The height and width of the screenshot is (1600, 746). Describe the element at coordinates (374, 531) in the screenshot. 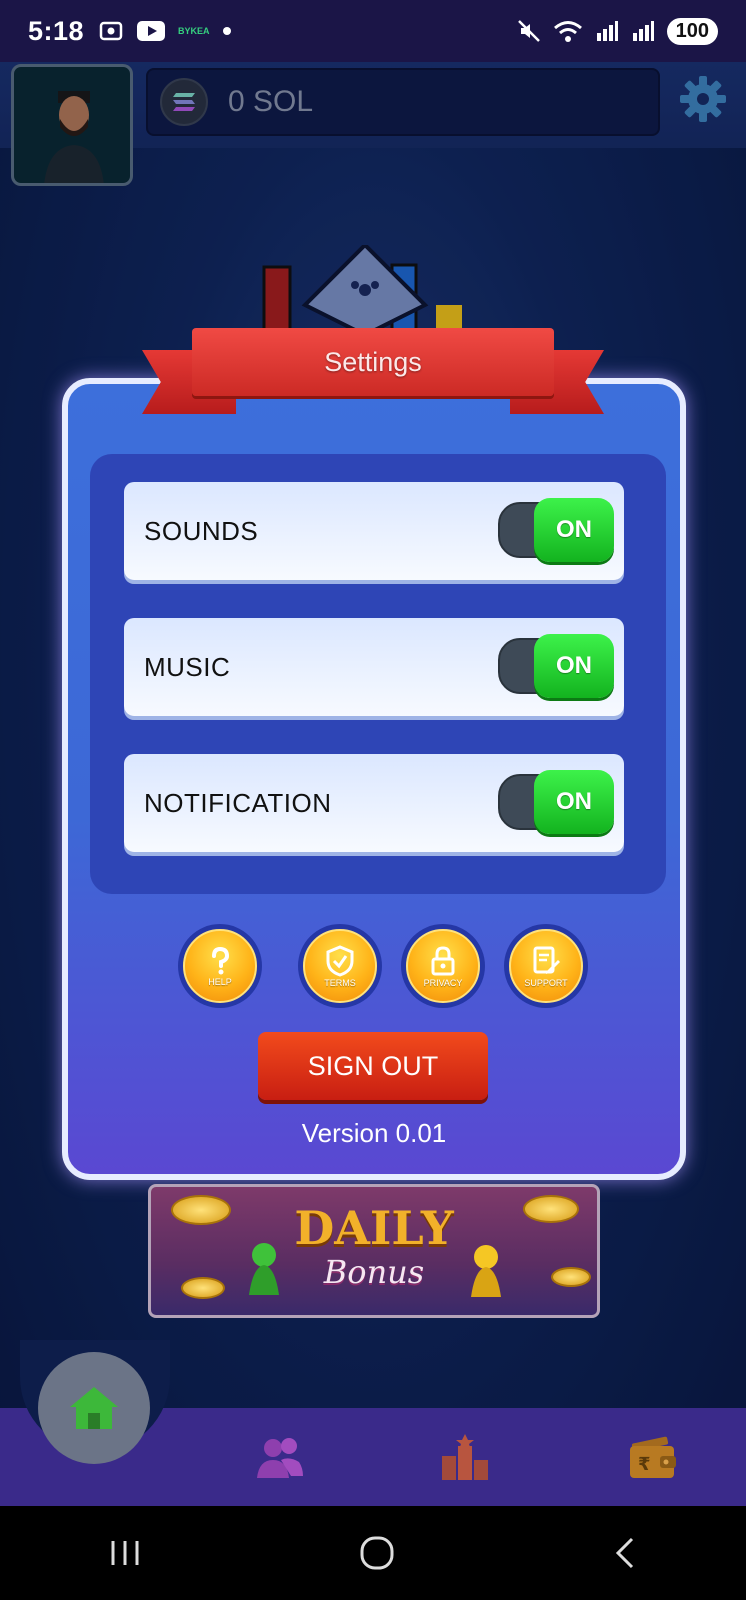

I see `sounds-row: SOUNDS ON` at that location.